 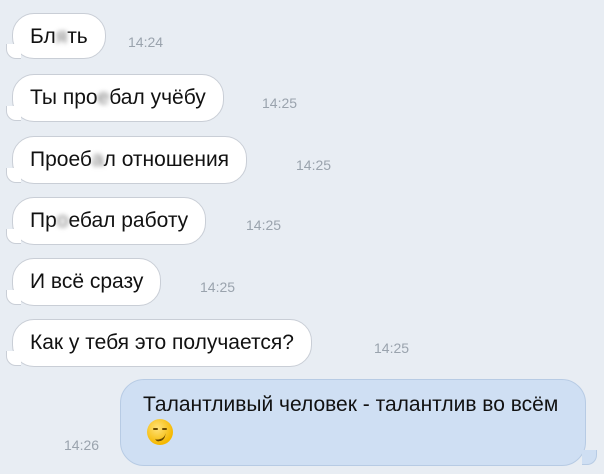 I want to click on incoming-message-bubble: Блять, so click(x=59, y=36).